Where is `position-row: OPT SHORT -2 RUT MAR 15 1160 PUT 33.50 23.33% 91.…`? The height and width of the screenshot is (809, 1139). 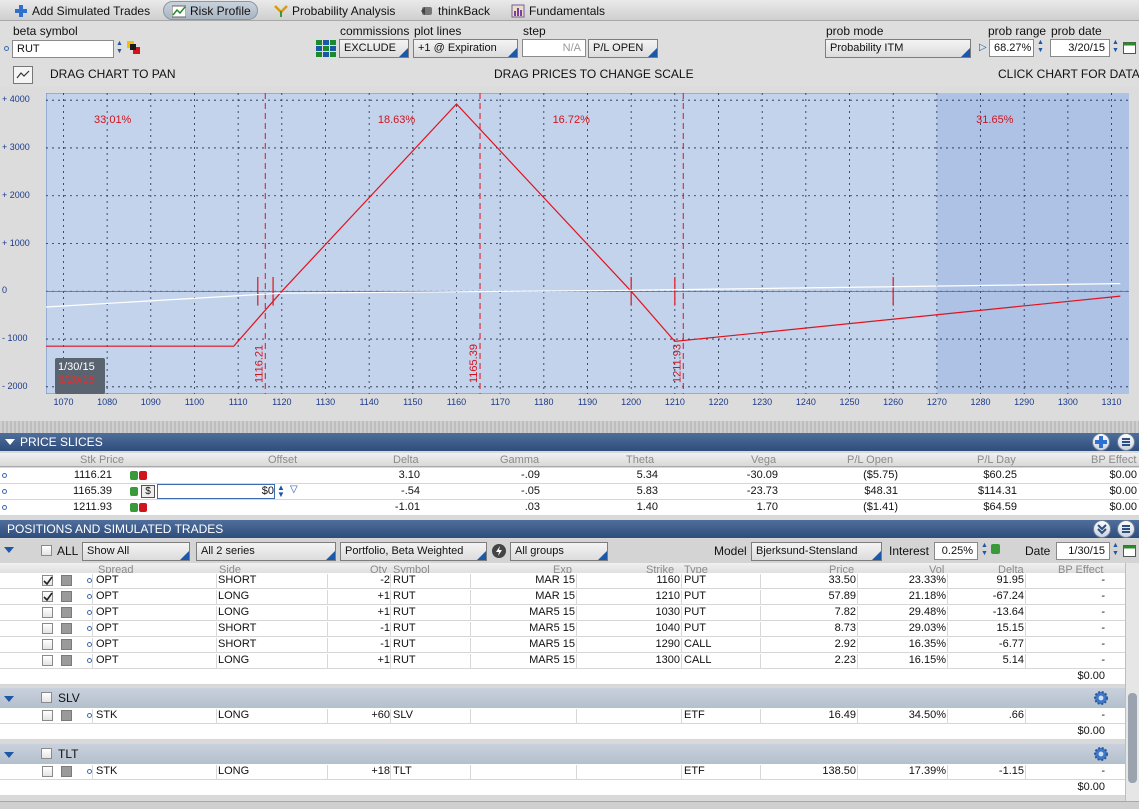
position-row: OPT SHORT -2 RUT MAR 15 1160 PUT 33.50 23.33% 91.… is located at coordinates (562, 581).